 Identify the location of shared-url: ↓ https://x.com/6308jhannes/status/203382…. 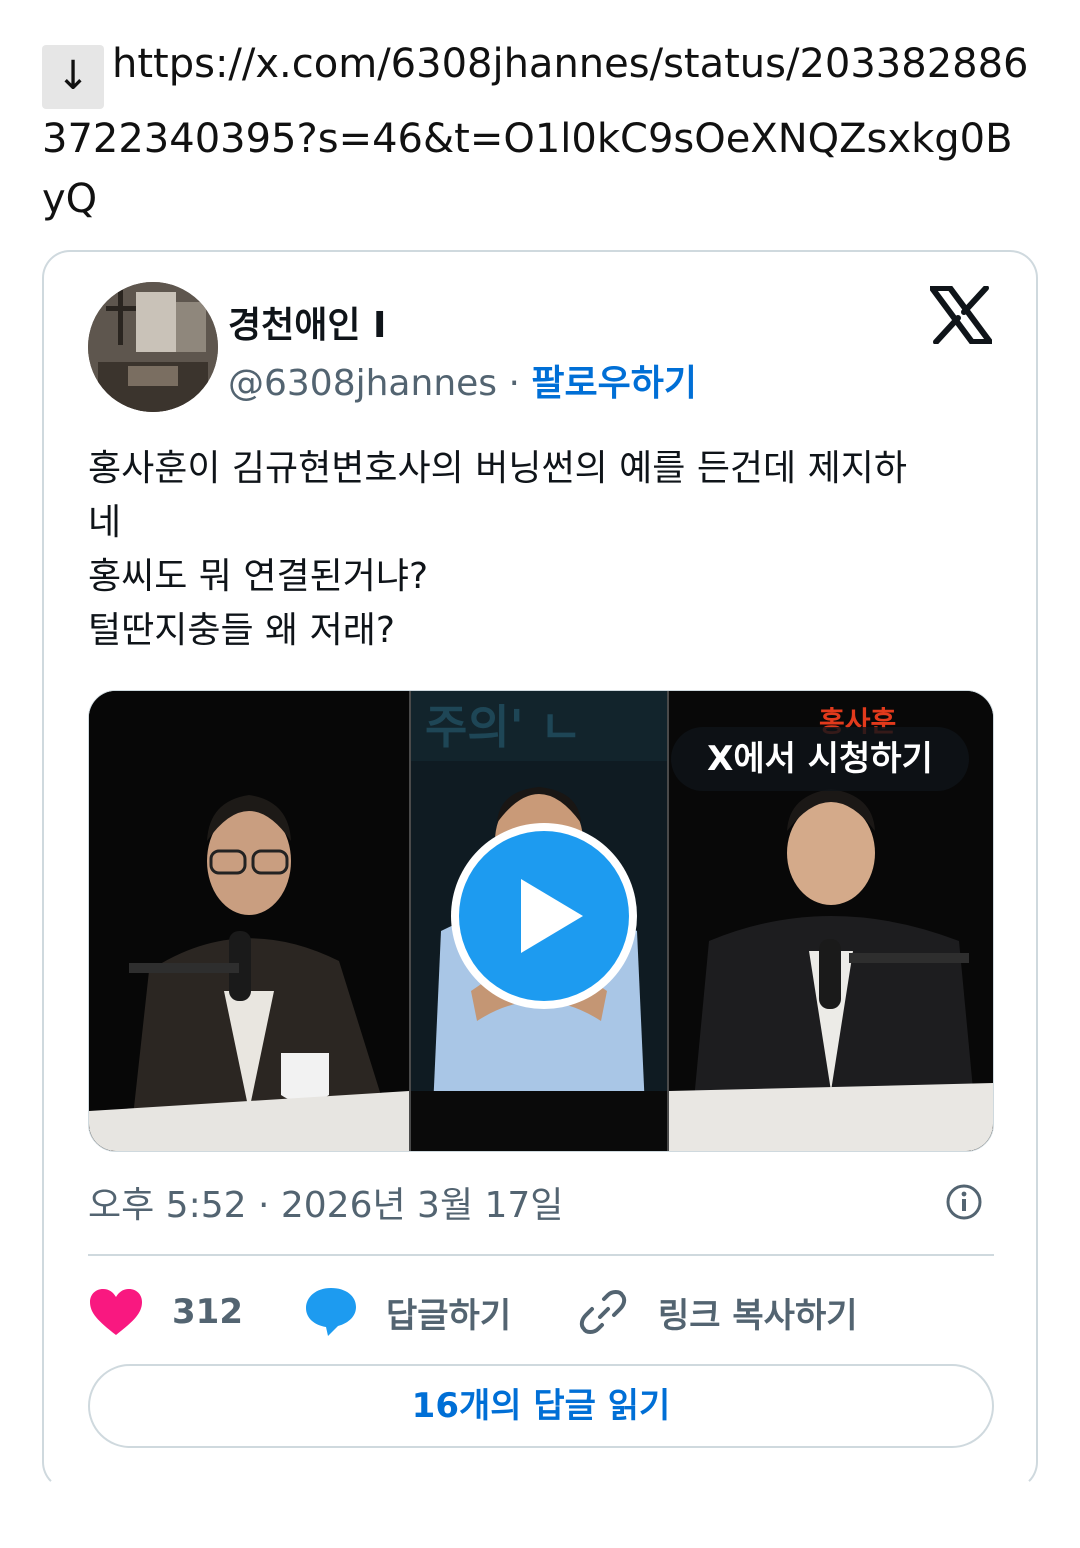
(537, 131).